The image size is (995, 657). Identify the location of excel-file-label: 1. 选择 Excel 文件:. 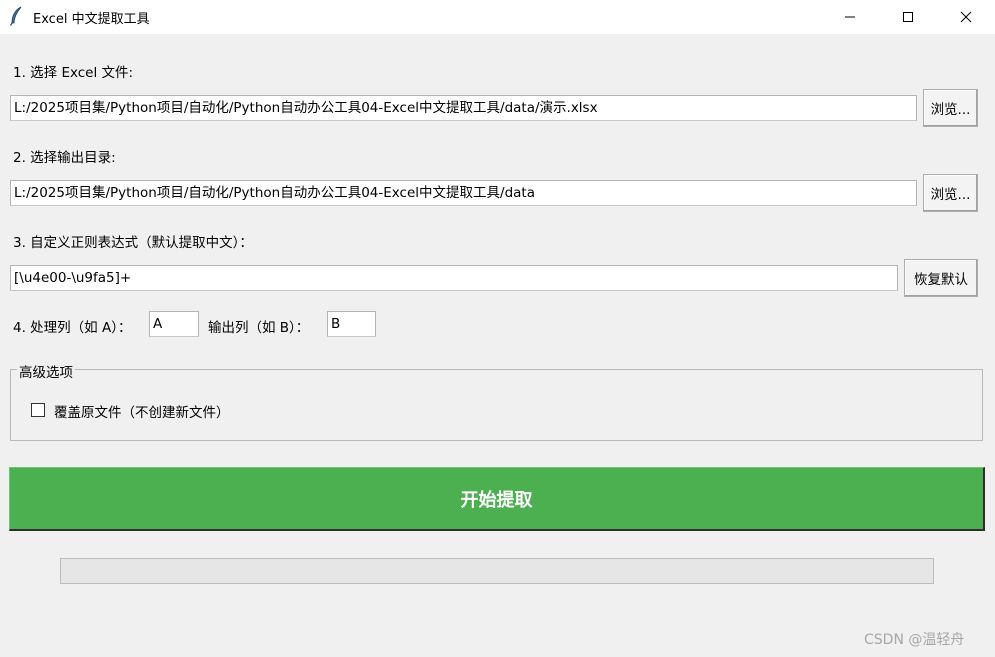
(73, 73).